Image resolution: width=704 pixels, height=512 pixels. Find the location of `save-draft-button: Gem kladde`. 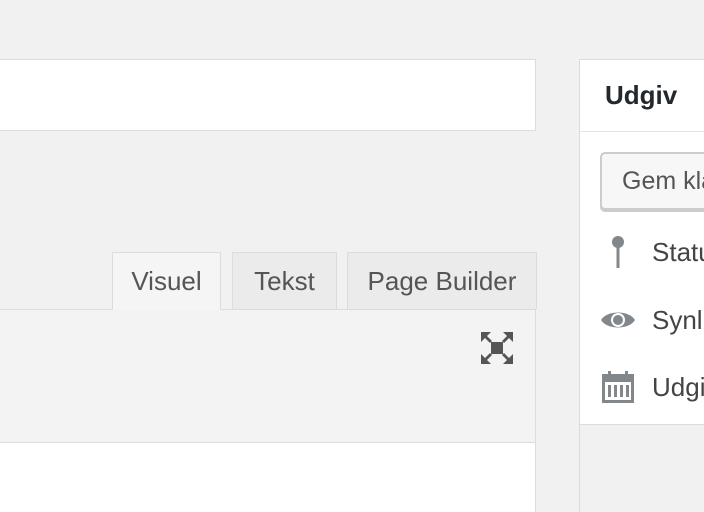

save-draft-button: Gem kladde is located at coordinates (652, 181).